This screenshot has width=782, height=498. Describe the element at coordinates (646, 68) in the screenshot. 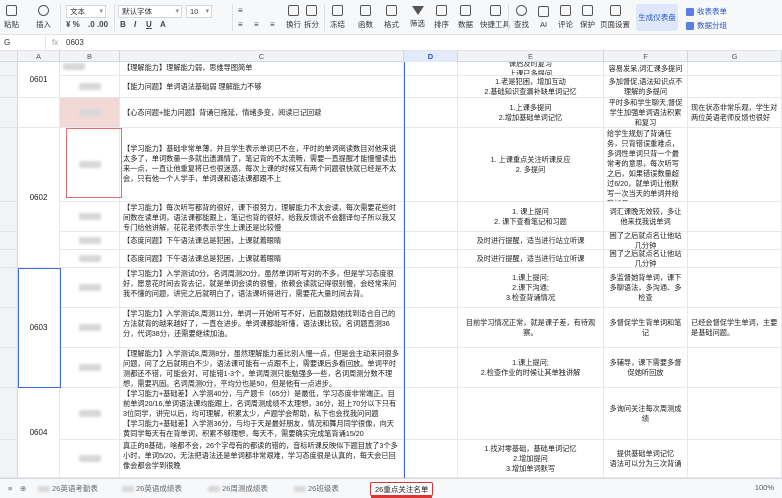

I see `followup-cell: 容易发呆,词汇课多提问` at that location.